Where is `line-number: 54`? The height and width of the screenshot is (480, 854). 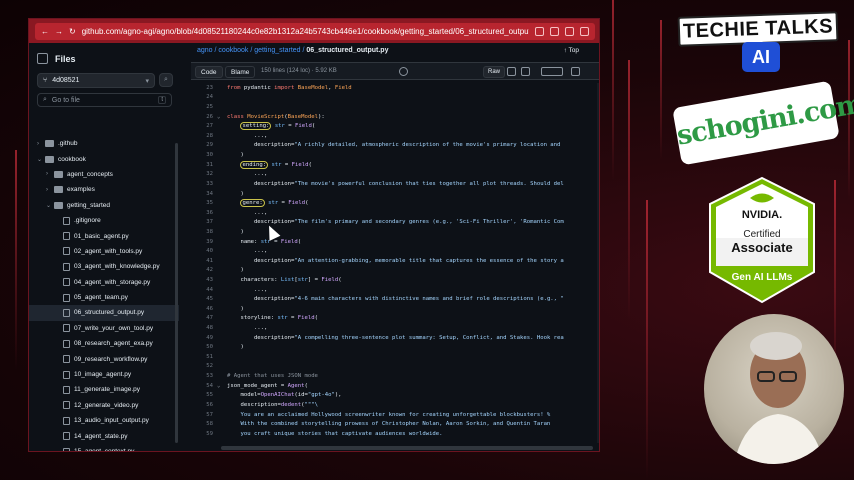 line-number: 54 is located at coordinates (204, 386).